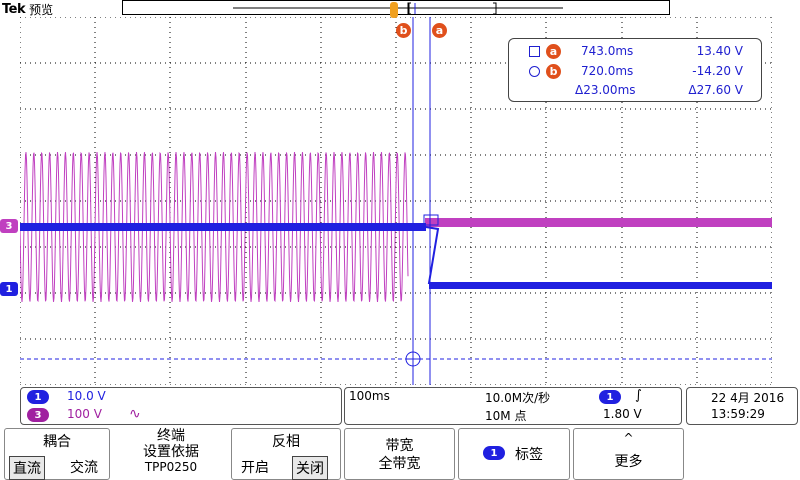 This screenshot has height=480, width=800. I want to click on ac-coupling-icon: ∿, so click(135, 414).